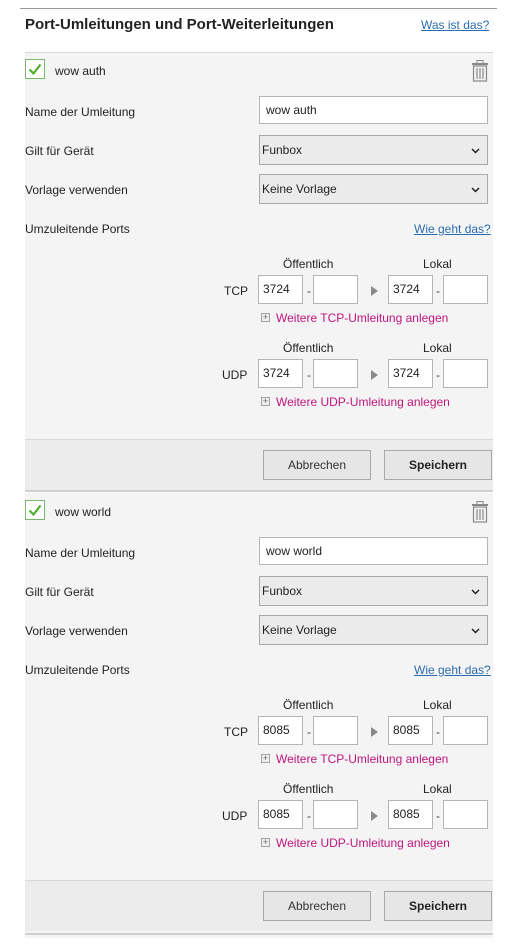 The width and height of the screenshot is (512, 946). What do you see at coordinates (80, 71) in the screenshot?
I see `rule-title: wow auth` at bounding box center [80, 71].